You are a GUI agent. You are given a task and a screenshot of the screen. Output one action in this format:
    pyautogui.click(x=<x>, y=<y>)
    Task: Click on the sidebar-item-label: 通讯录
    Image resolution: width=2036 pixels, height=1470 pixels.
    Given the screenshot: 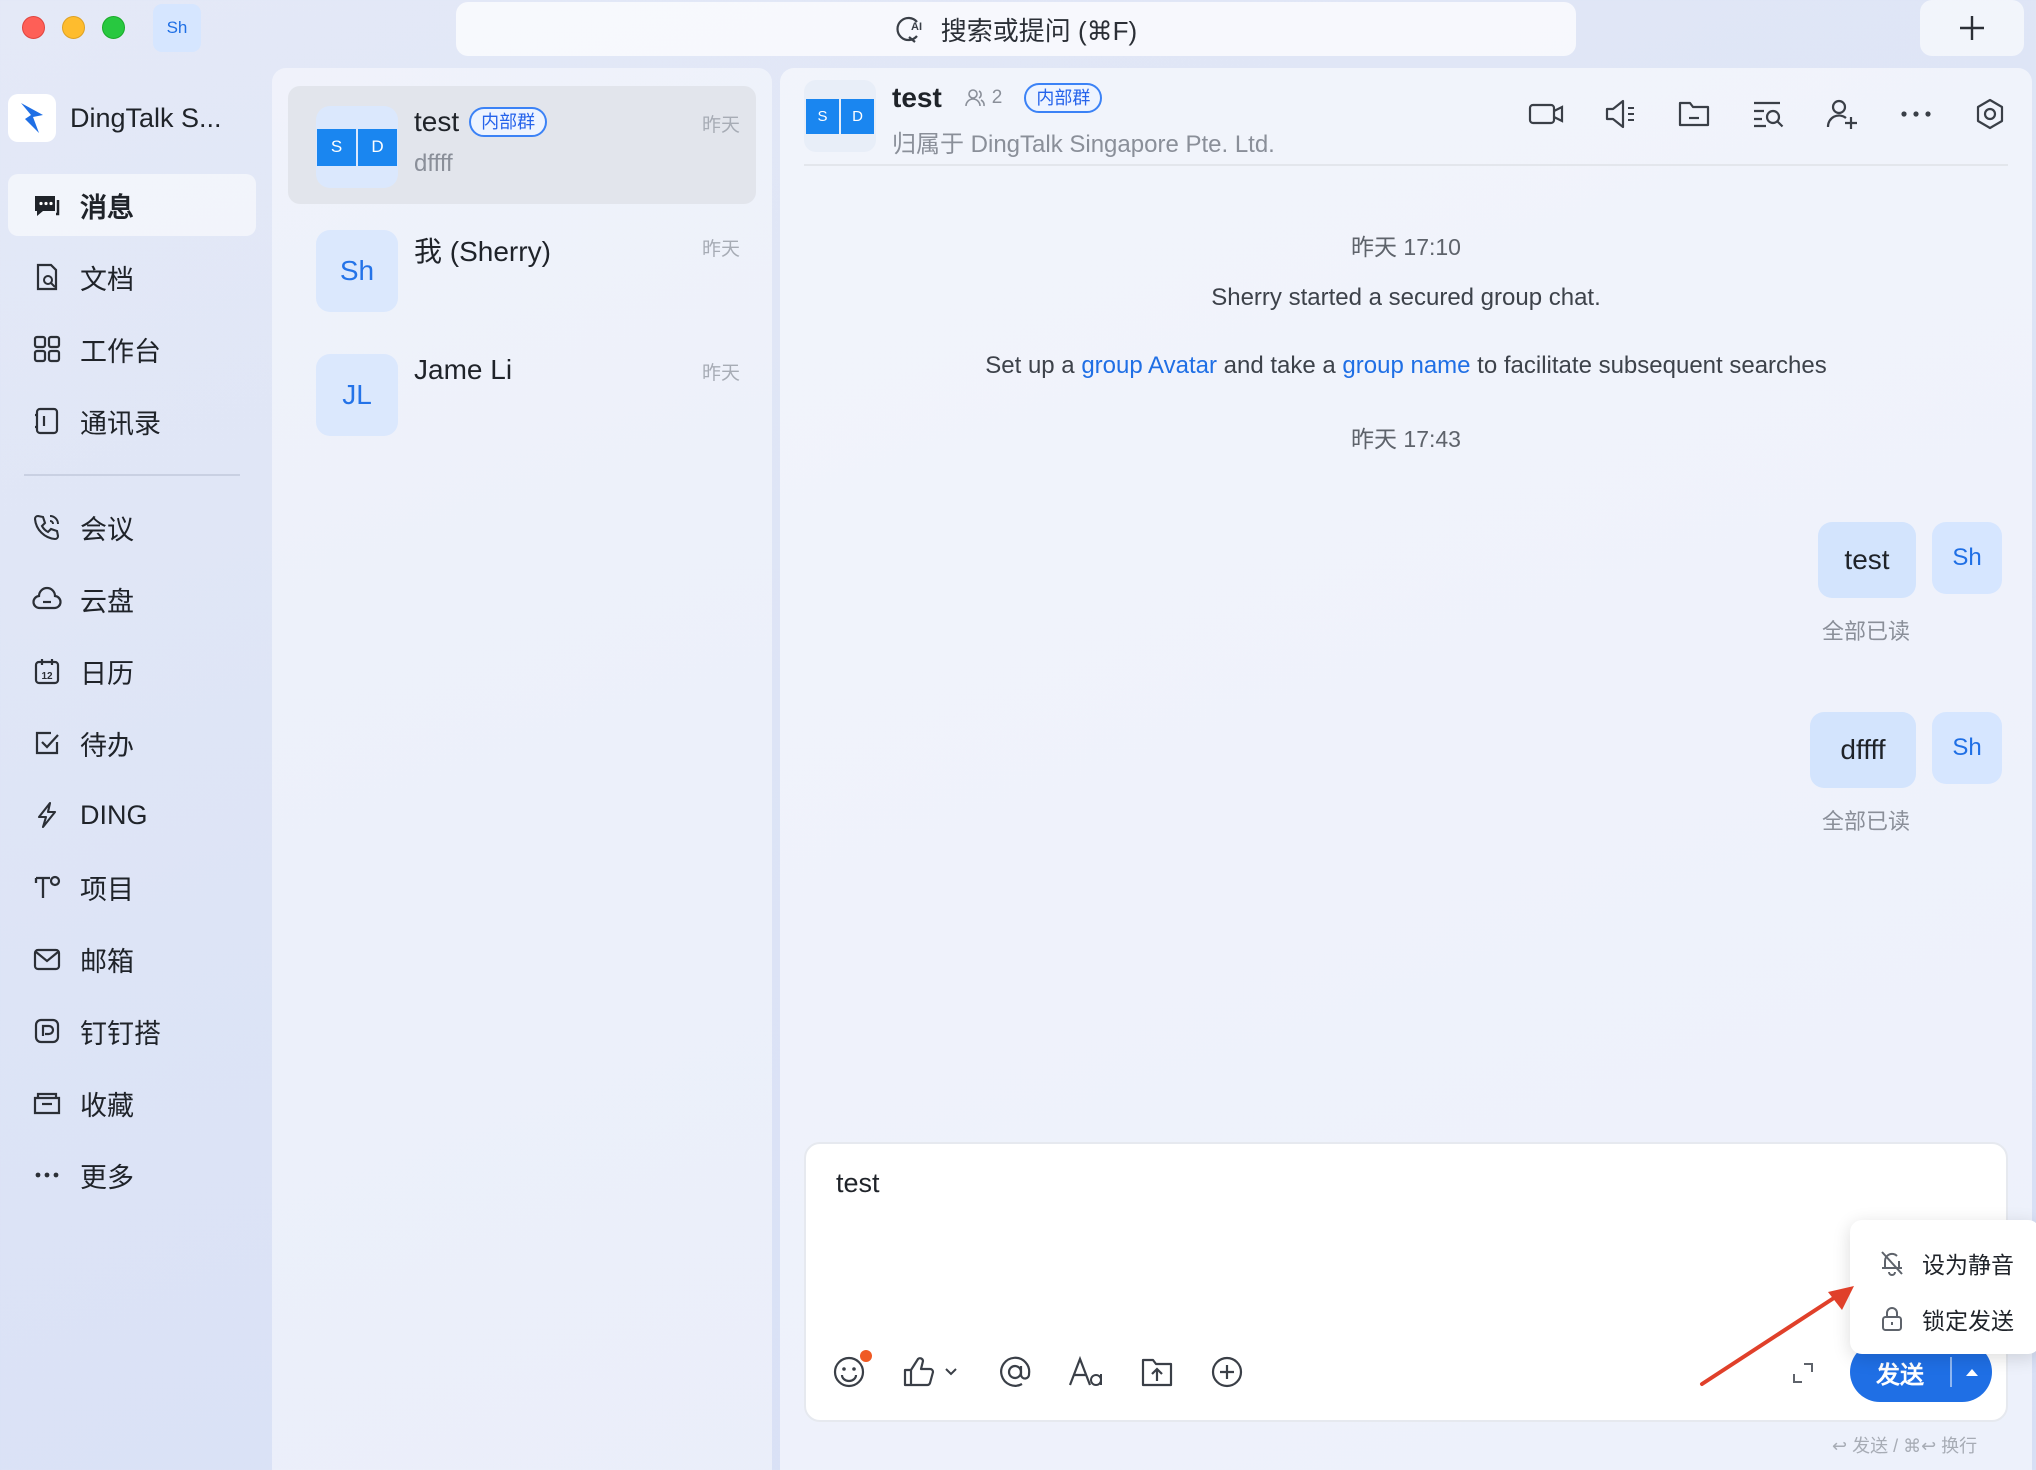 What is the action you would take?
    pyautogui.click(x=120, y=423)
    